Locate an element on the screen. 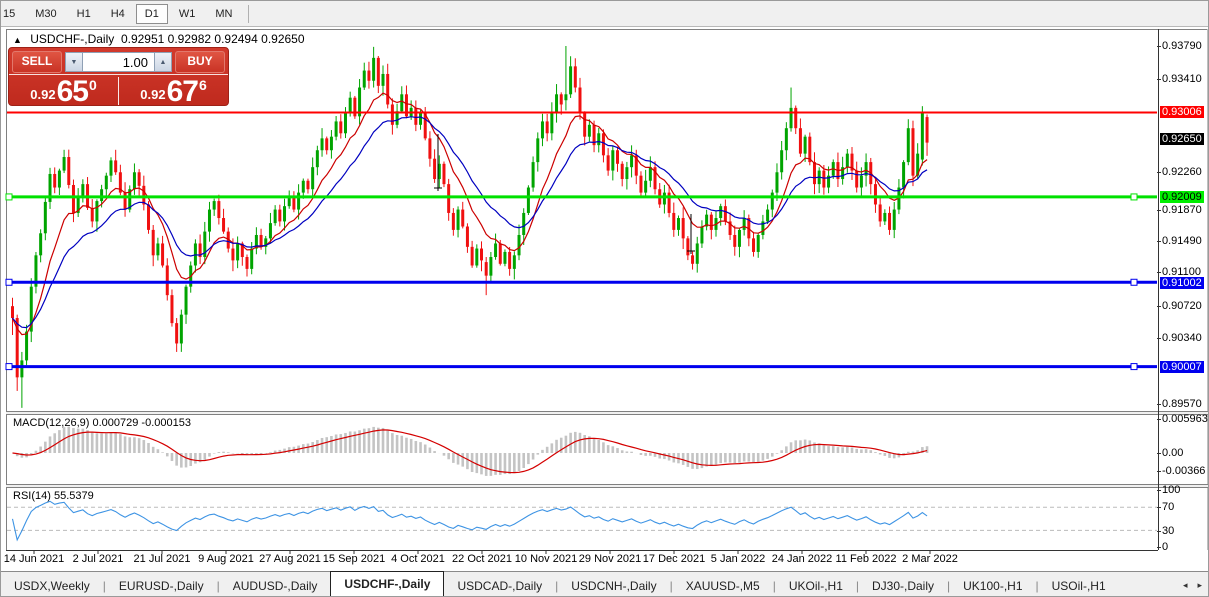  timeframe-button-d1: D1 is located at coordinates (151, 13).